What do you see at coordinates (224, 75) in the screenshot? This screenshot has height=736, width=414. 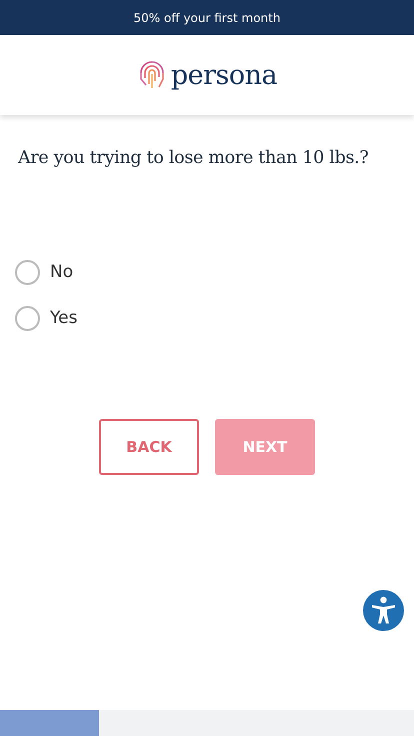 I see `logo-wordmark: persona` at bounding box center [224, 75].